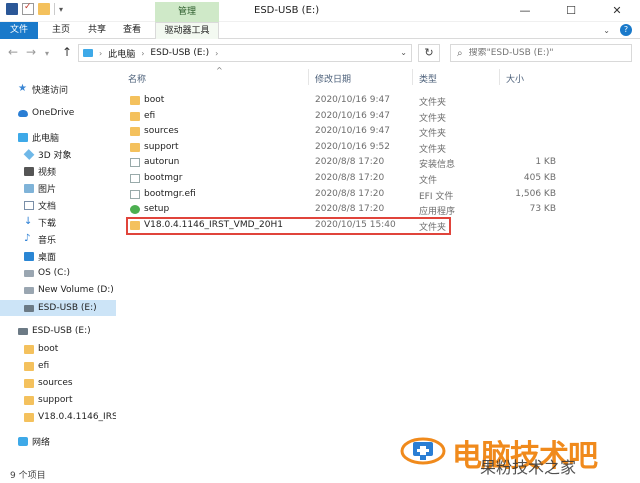 This screenshot has height=483, width=640. I want to click on customize-toolbar-icon: ▾, so click(61, 9).